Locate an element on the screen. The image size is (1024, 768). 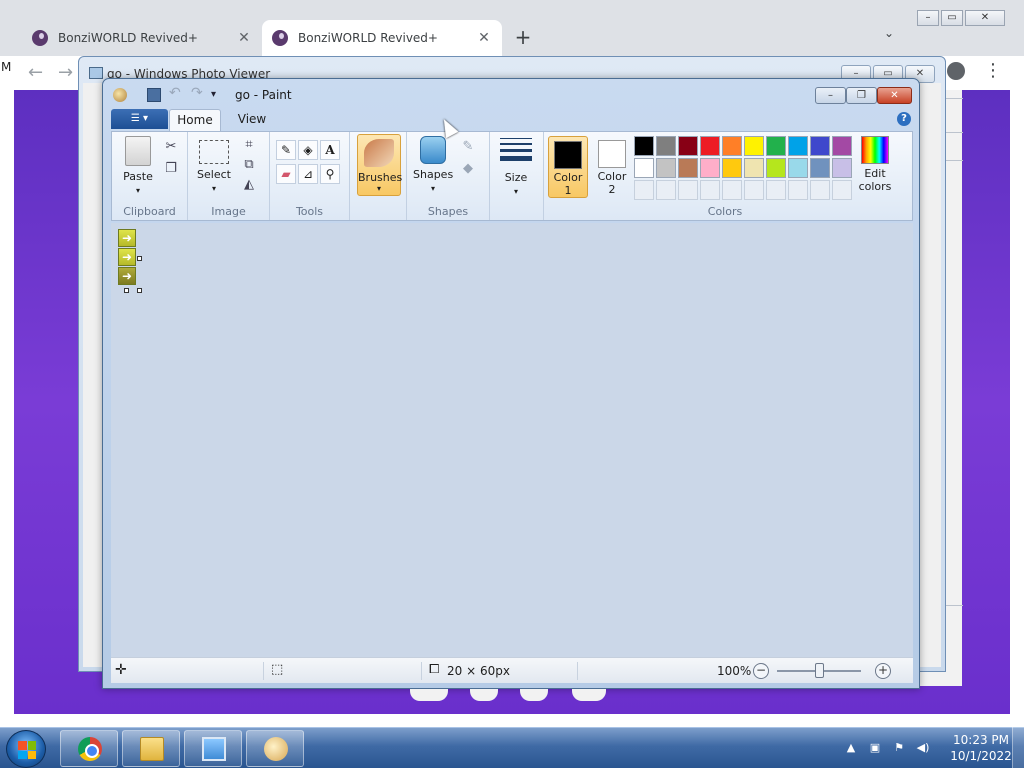
eraser-icon: ▰ is located at coordinates (286, 174).